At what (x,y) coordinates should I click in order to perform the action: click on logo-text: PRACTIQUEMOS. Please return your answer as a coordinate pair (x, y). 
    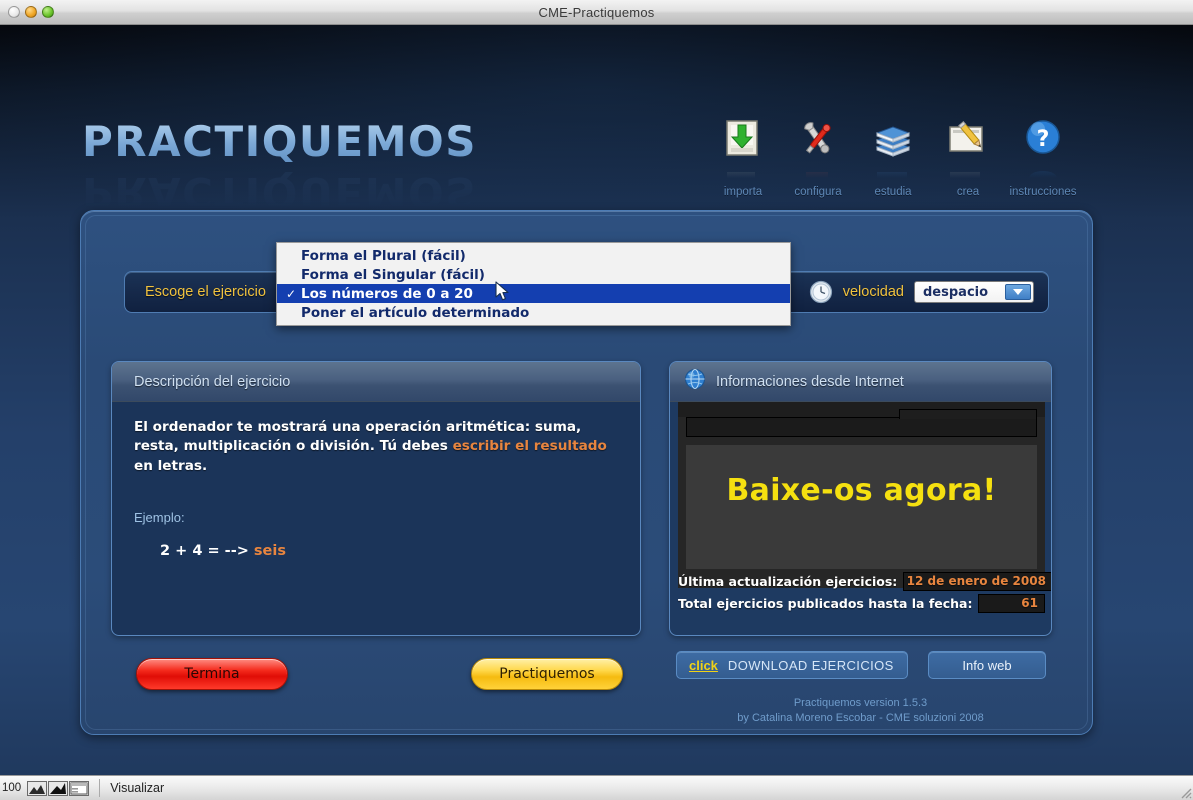
    Looking at the image, I should click on (279, 141).